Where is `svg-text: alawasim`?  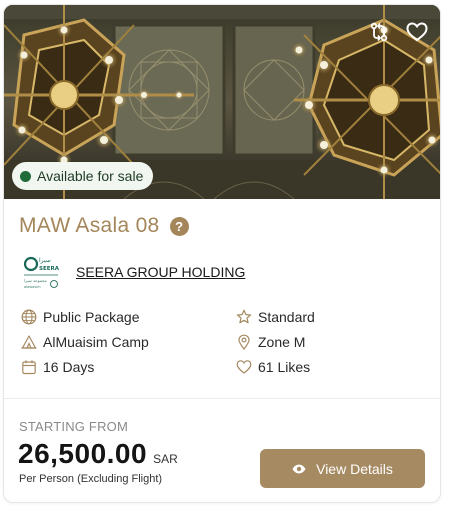 svg-text: alawasim is located at coordinates (32, 287).